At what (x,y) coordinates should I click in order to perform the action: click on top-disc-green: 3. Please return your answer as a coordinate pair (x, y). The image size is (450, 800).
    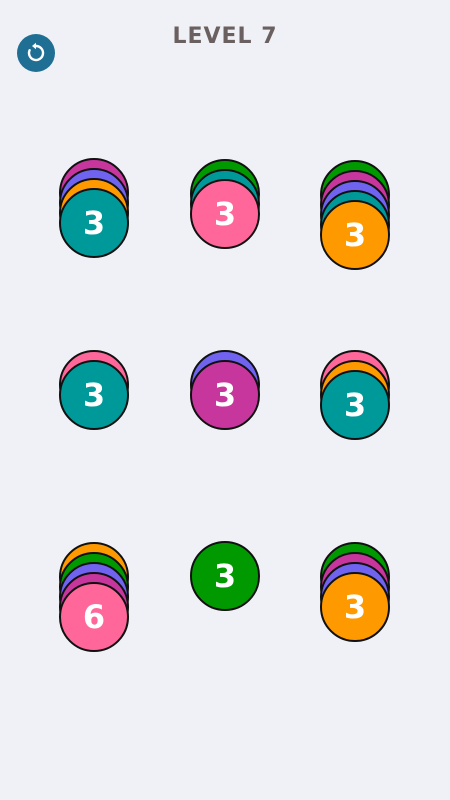
    Looking at the image, I should click on (225, 576).